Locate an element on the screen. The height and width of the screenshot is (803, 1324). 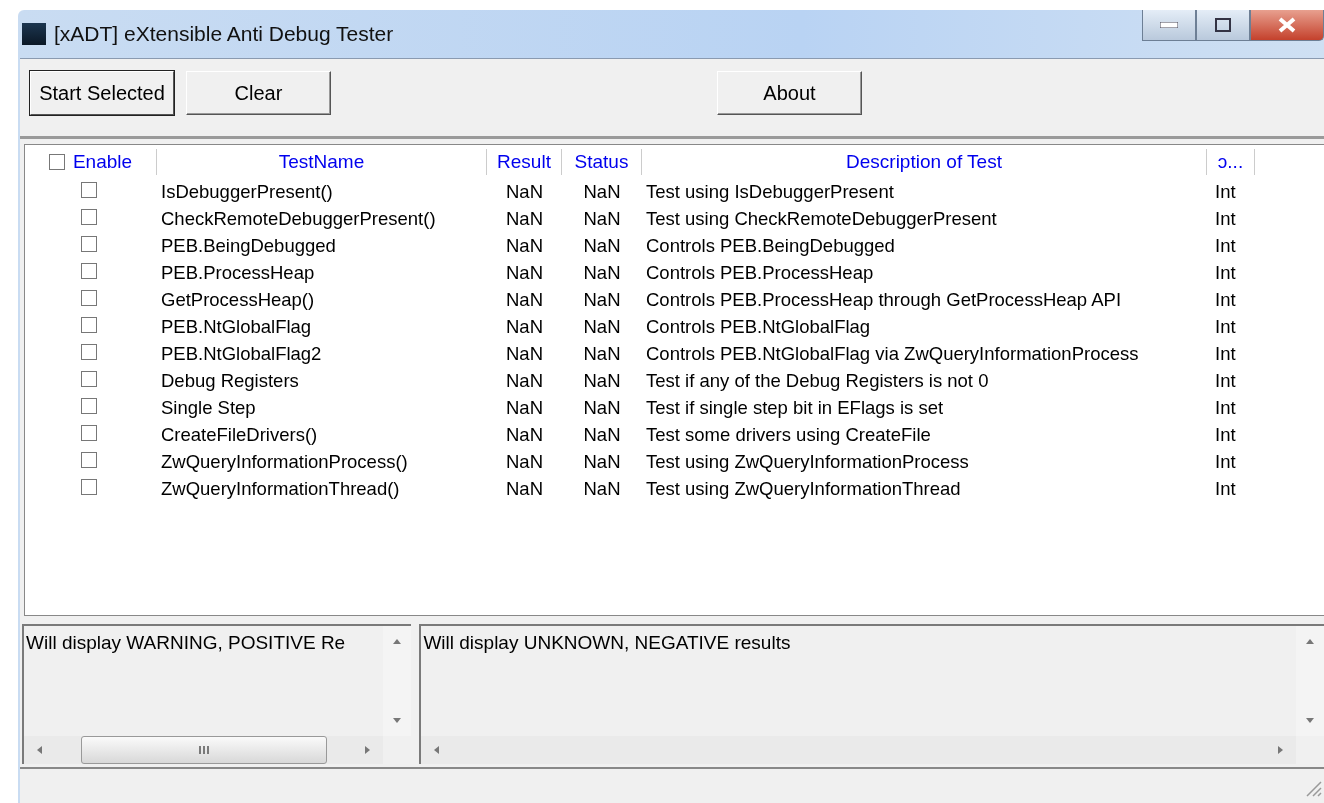
test-name: GetProcessHeap() is located at coordinates (238, 299).